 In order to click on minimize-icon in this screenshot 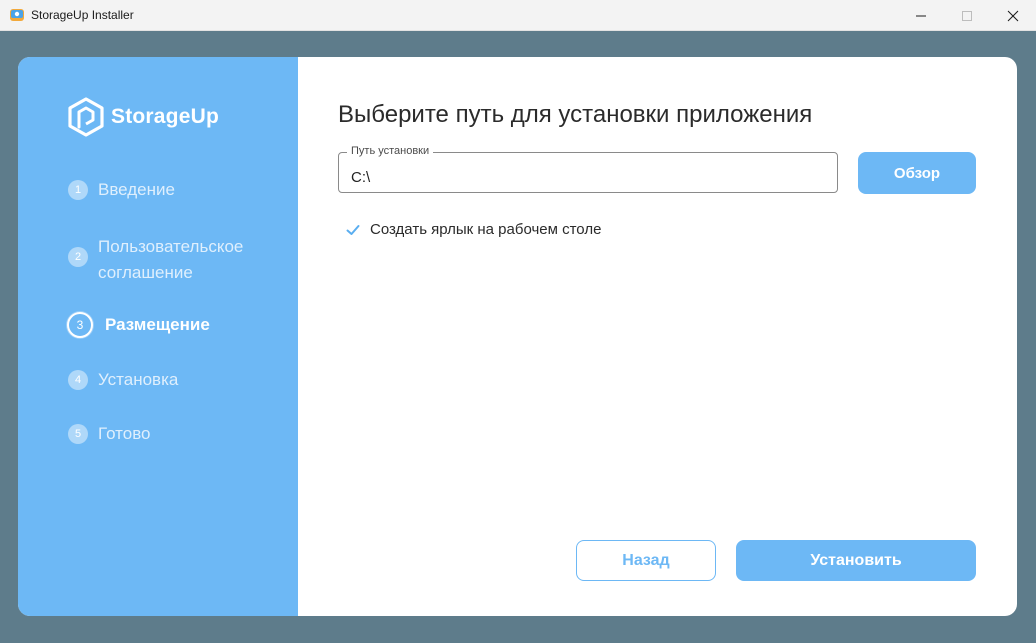, I will do `click(921, 15)`.